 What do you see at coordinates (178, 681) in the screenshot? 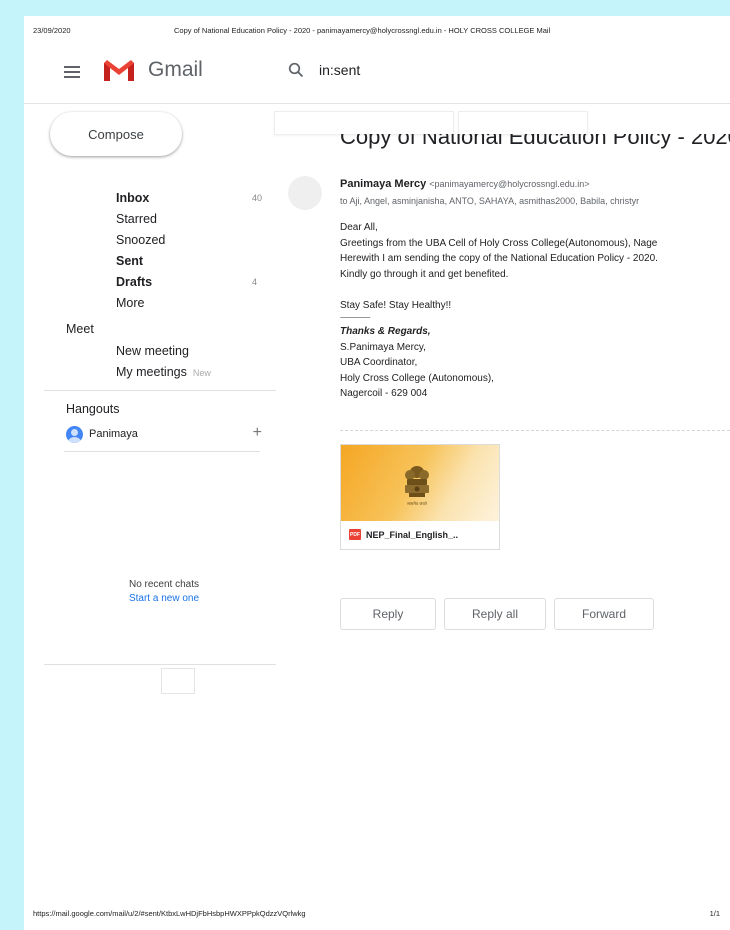
I see `hangouts-toggle-box` at bounding box center [178, 681].